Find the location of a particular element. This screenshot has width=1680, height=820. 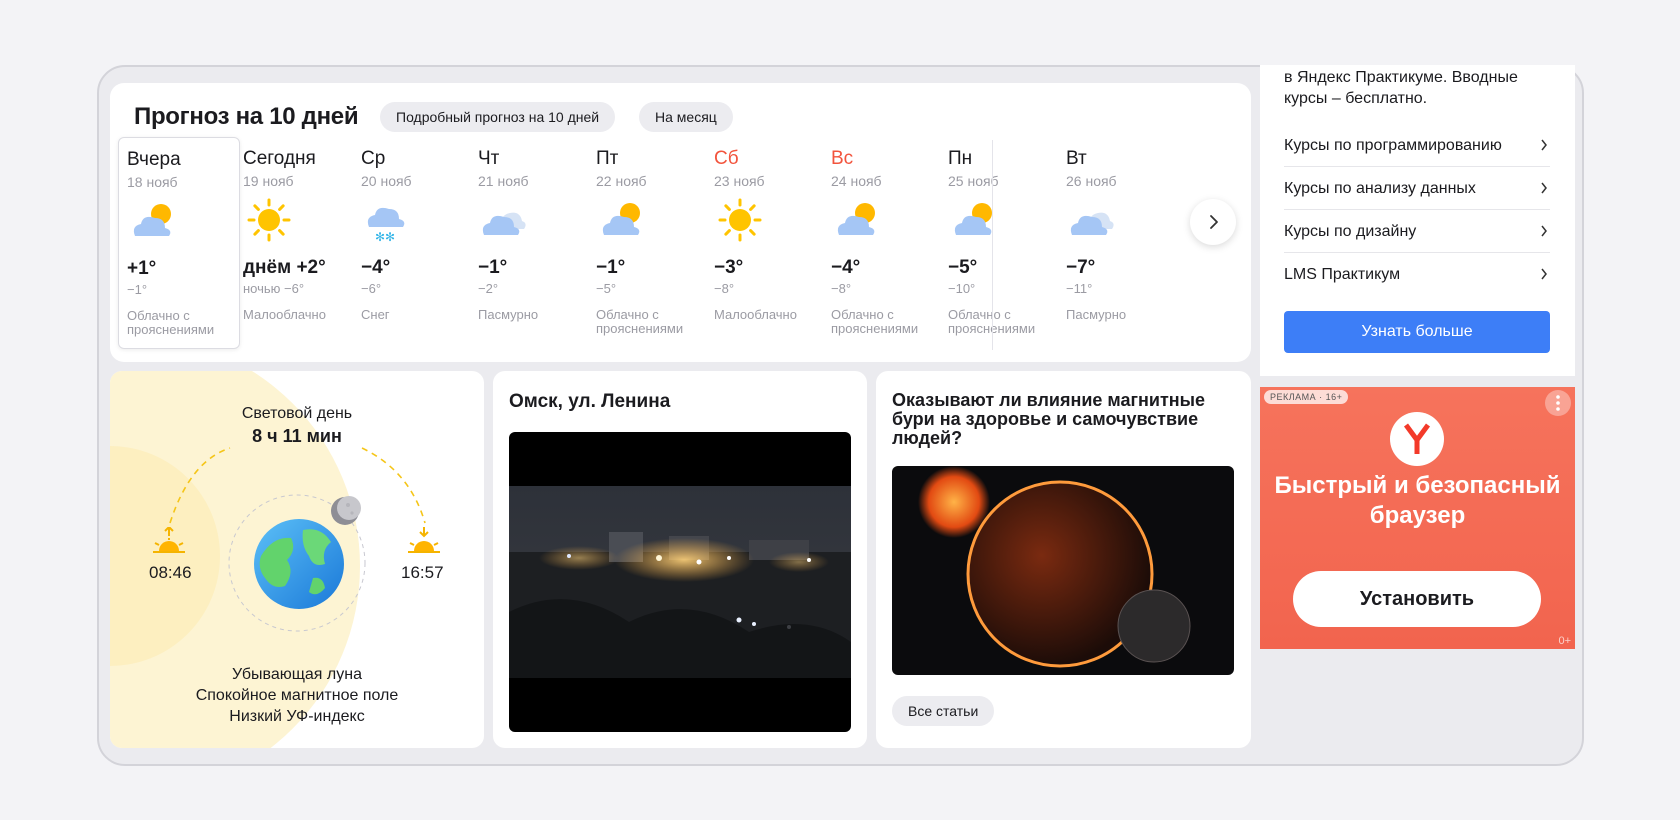

sunrise-time: 08:46 is located at coordinates (170, 572).